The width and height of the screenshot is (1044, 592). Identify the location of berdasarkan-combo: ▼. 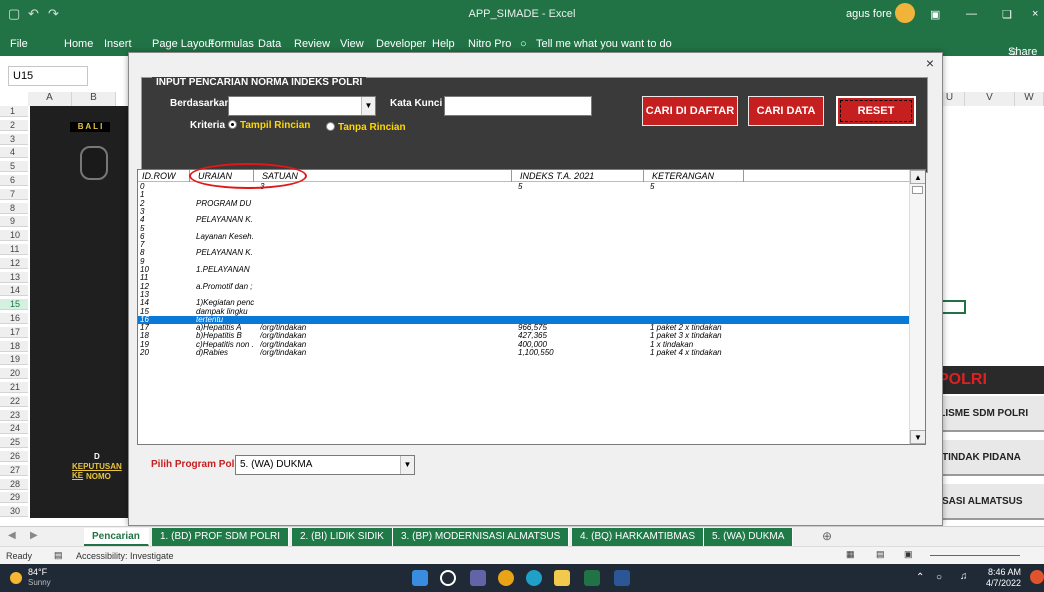
(302, 106).